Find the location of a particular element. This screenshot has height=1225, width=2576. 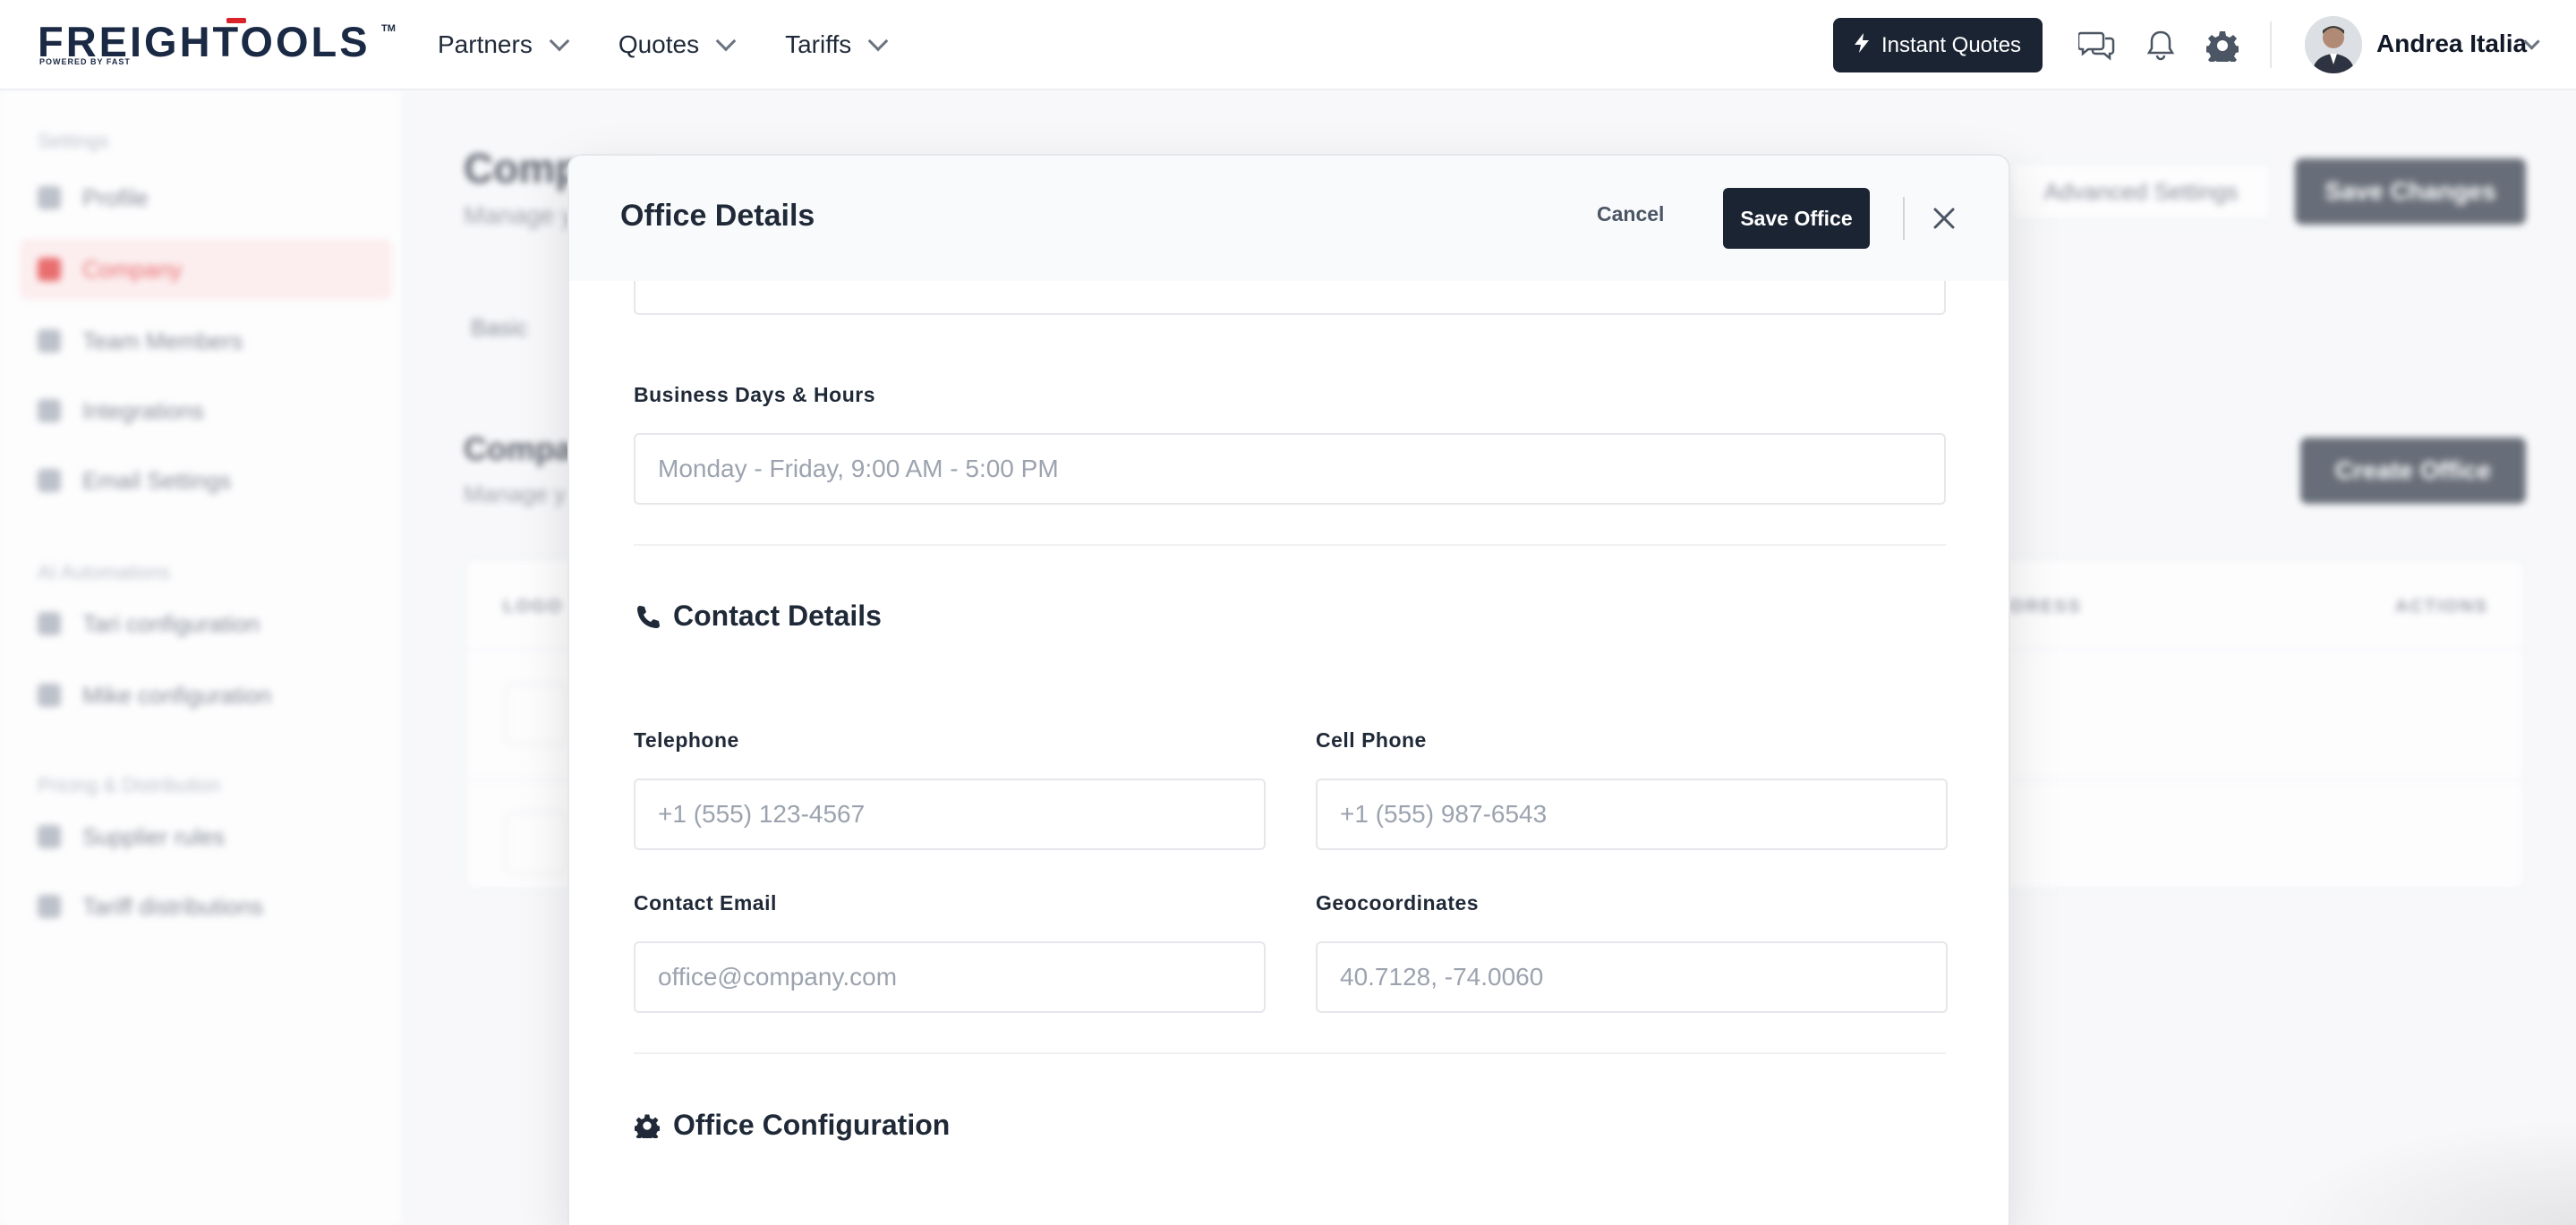

nav-quotes-label: Quotes is located at coordinates (659, 44).